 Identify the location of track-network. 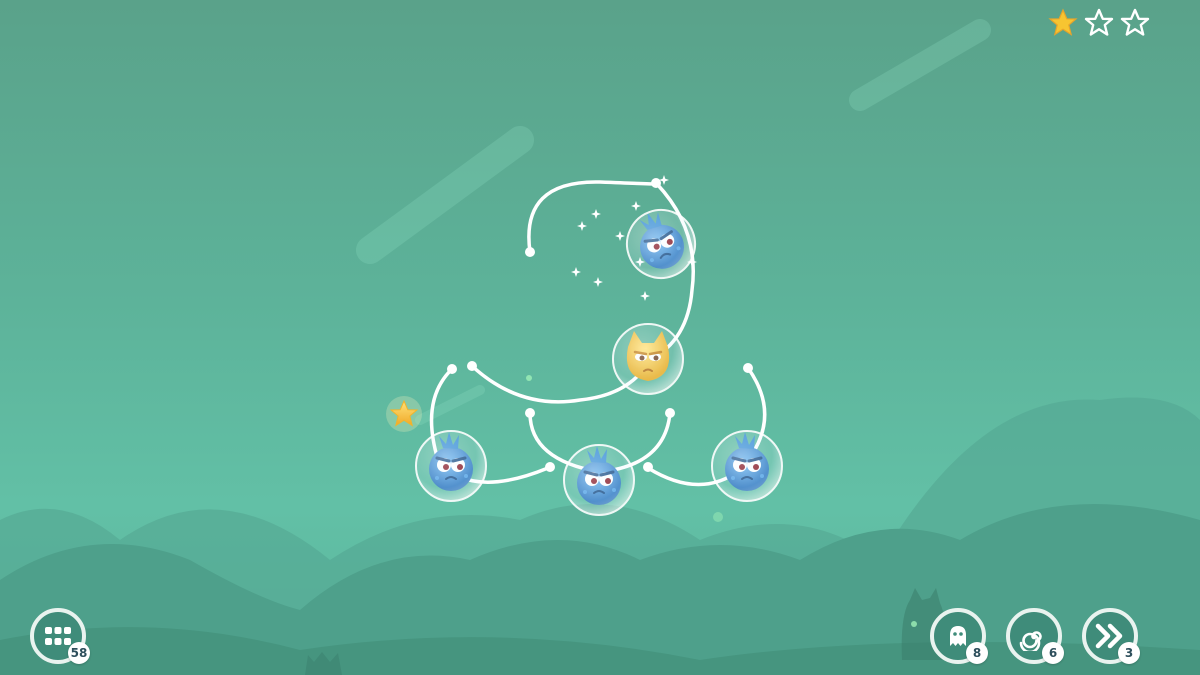
(598, 333).